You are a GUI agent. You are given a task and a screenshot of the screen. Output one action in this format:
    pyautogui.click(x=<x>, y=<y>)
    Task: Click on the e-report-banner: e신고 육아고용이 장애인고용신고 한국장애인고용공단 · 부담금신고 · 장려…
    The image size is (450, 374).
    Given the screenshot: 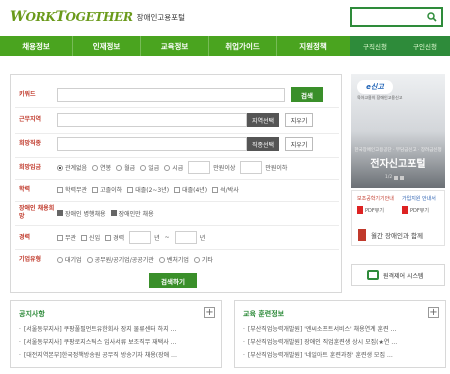 What is the action you would take?
    pyautogui.click(x=398, y=131)
    